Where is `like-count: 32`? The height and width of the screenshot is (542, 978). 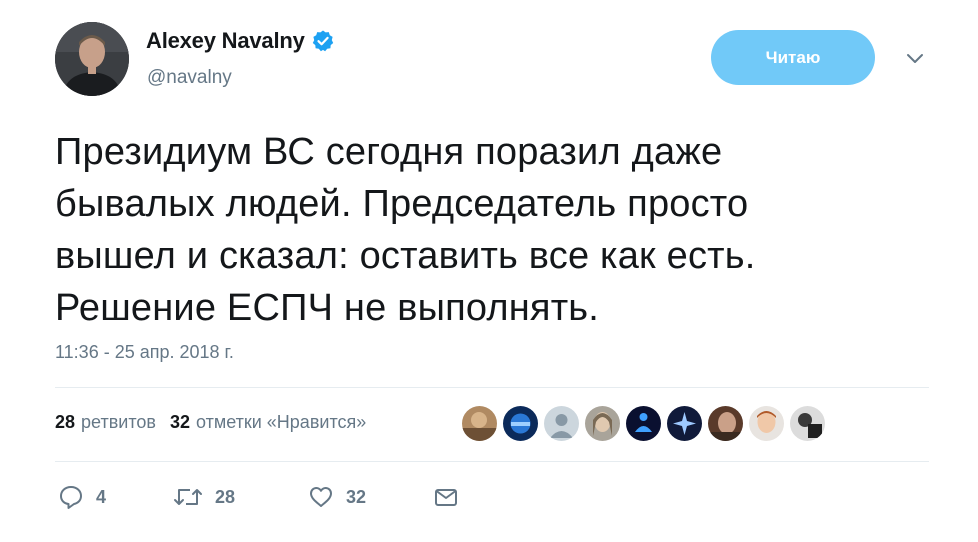
like-count: 32 is located at coordinates (356, 496).